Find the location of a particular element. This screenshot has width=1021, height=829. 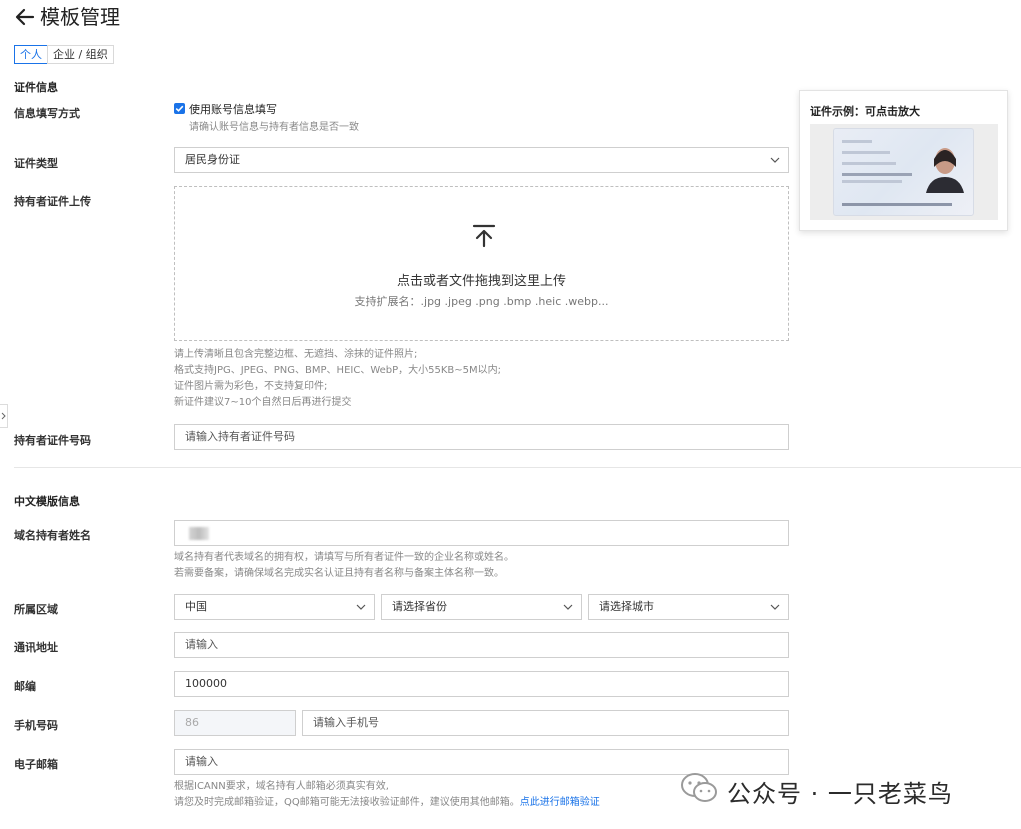

cn-section-title: 中文模版信息 is located at coordinates (47, 501).